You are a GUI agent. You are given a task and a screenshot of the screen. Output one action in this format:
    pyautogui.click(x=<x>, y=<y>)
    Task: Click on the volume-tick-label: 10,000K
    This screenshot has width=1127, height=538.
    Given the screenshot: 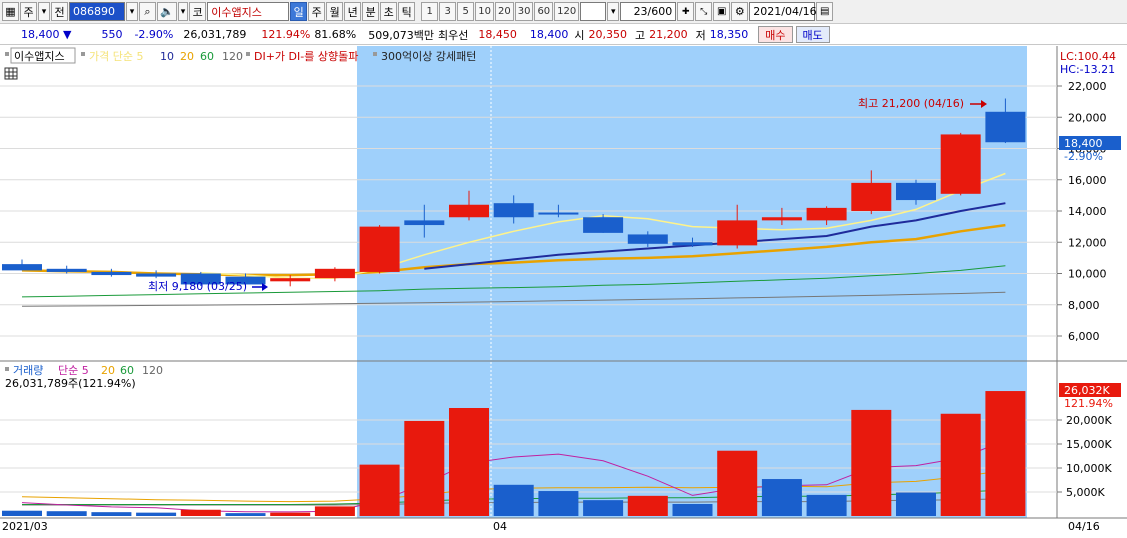 What is the action you would take?
    pyautogui.click(x=1089, y=468)
    